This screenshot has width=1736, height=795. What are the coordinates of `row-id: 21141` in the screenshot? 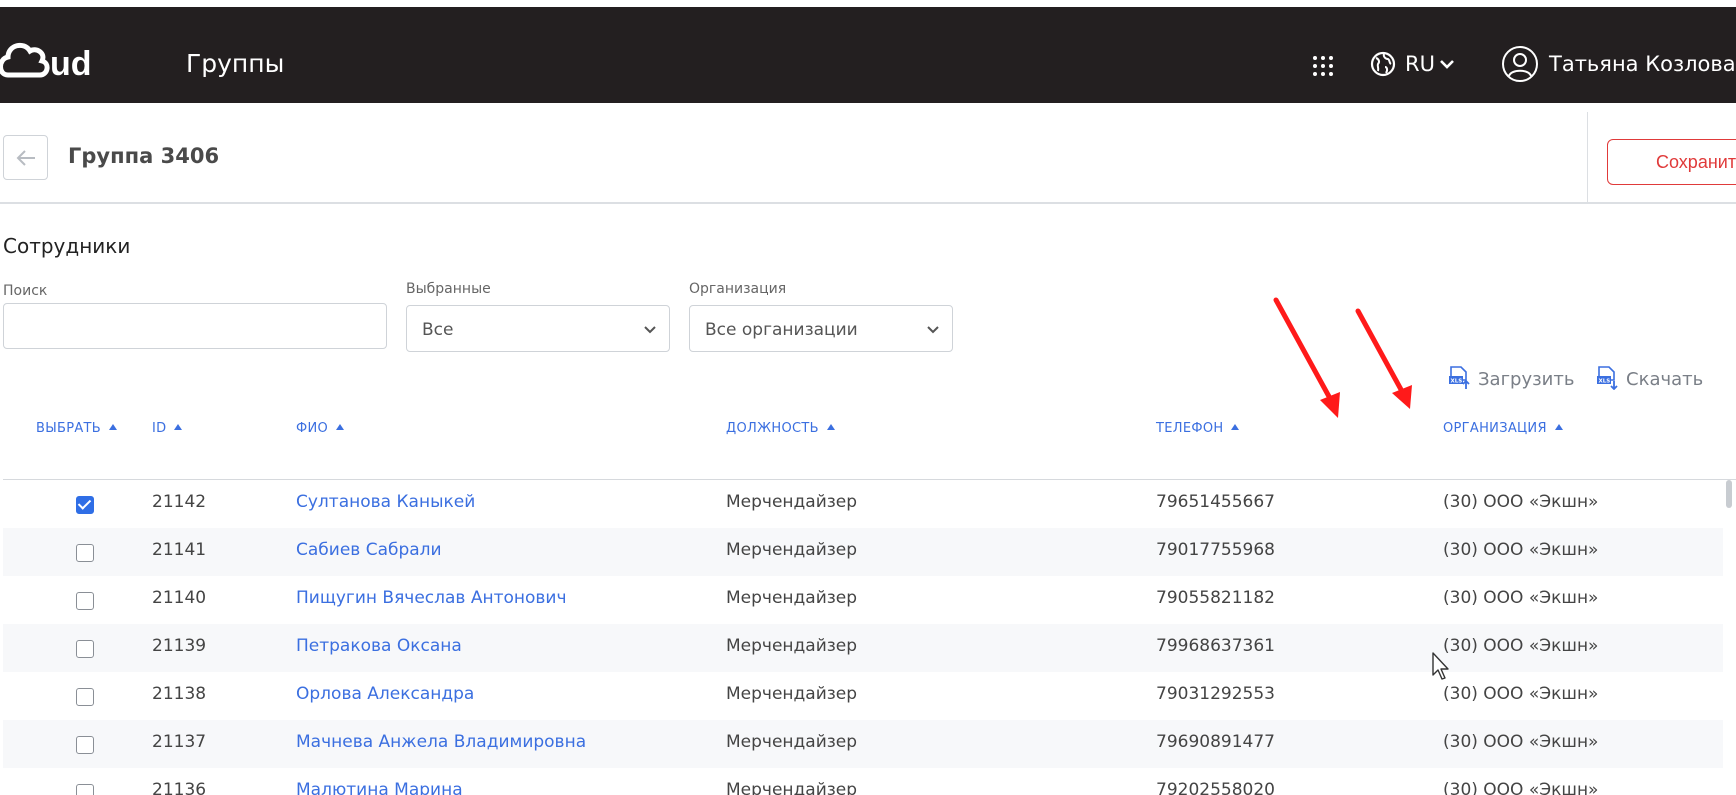 It's located at (179, 550).